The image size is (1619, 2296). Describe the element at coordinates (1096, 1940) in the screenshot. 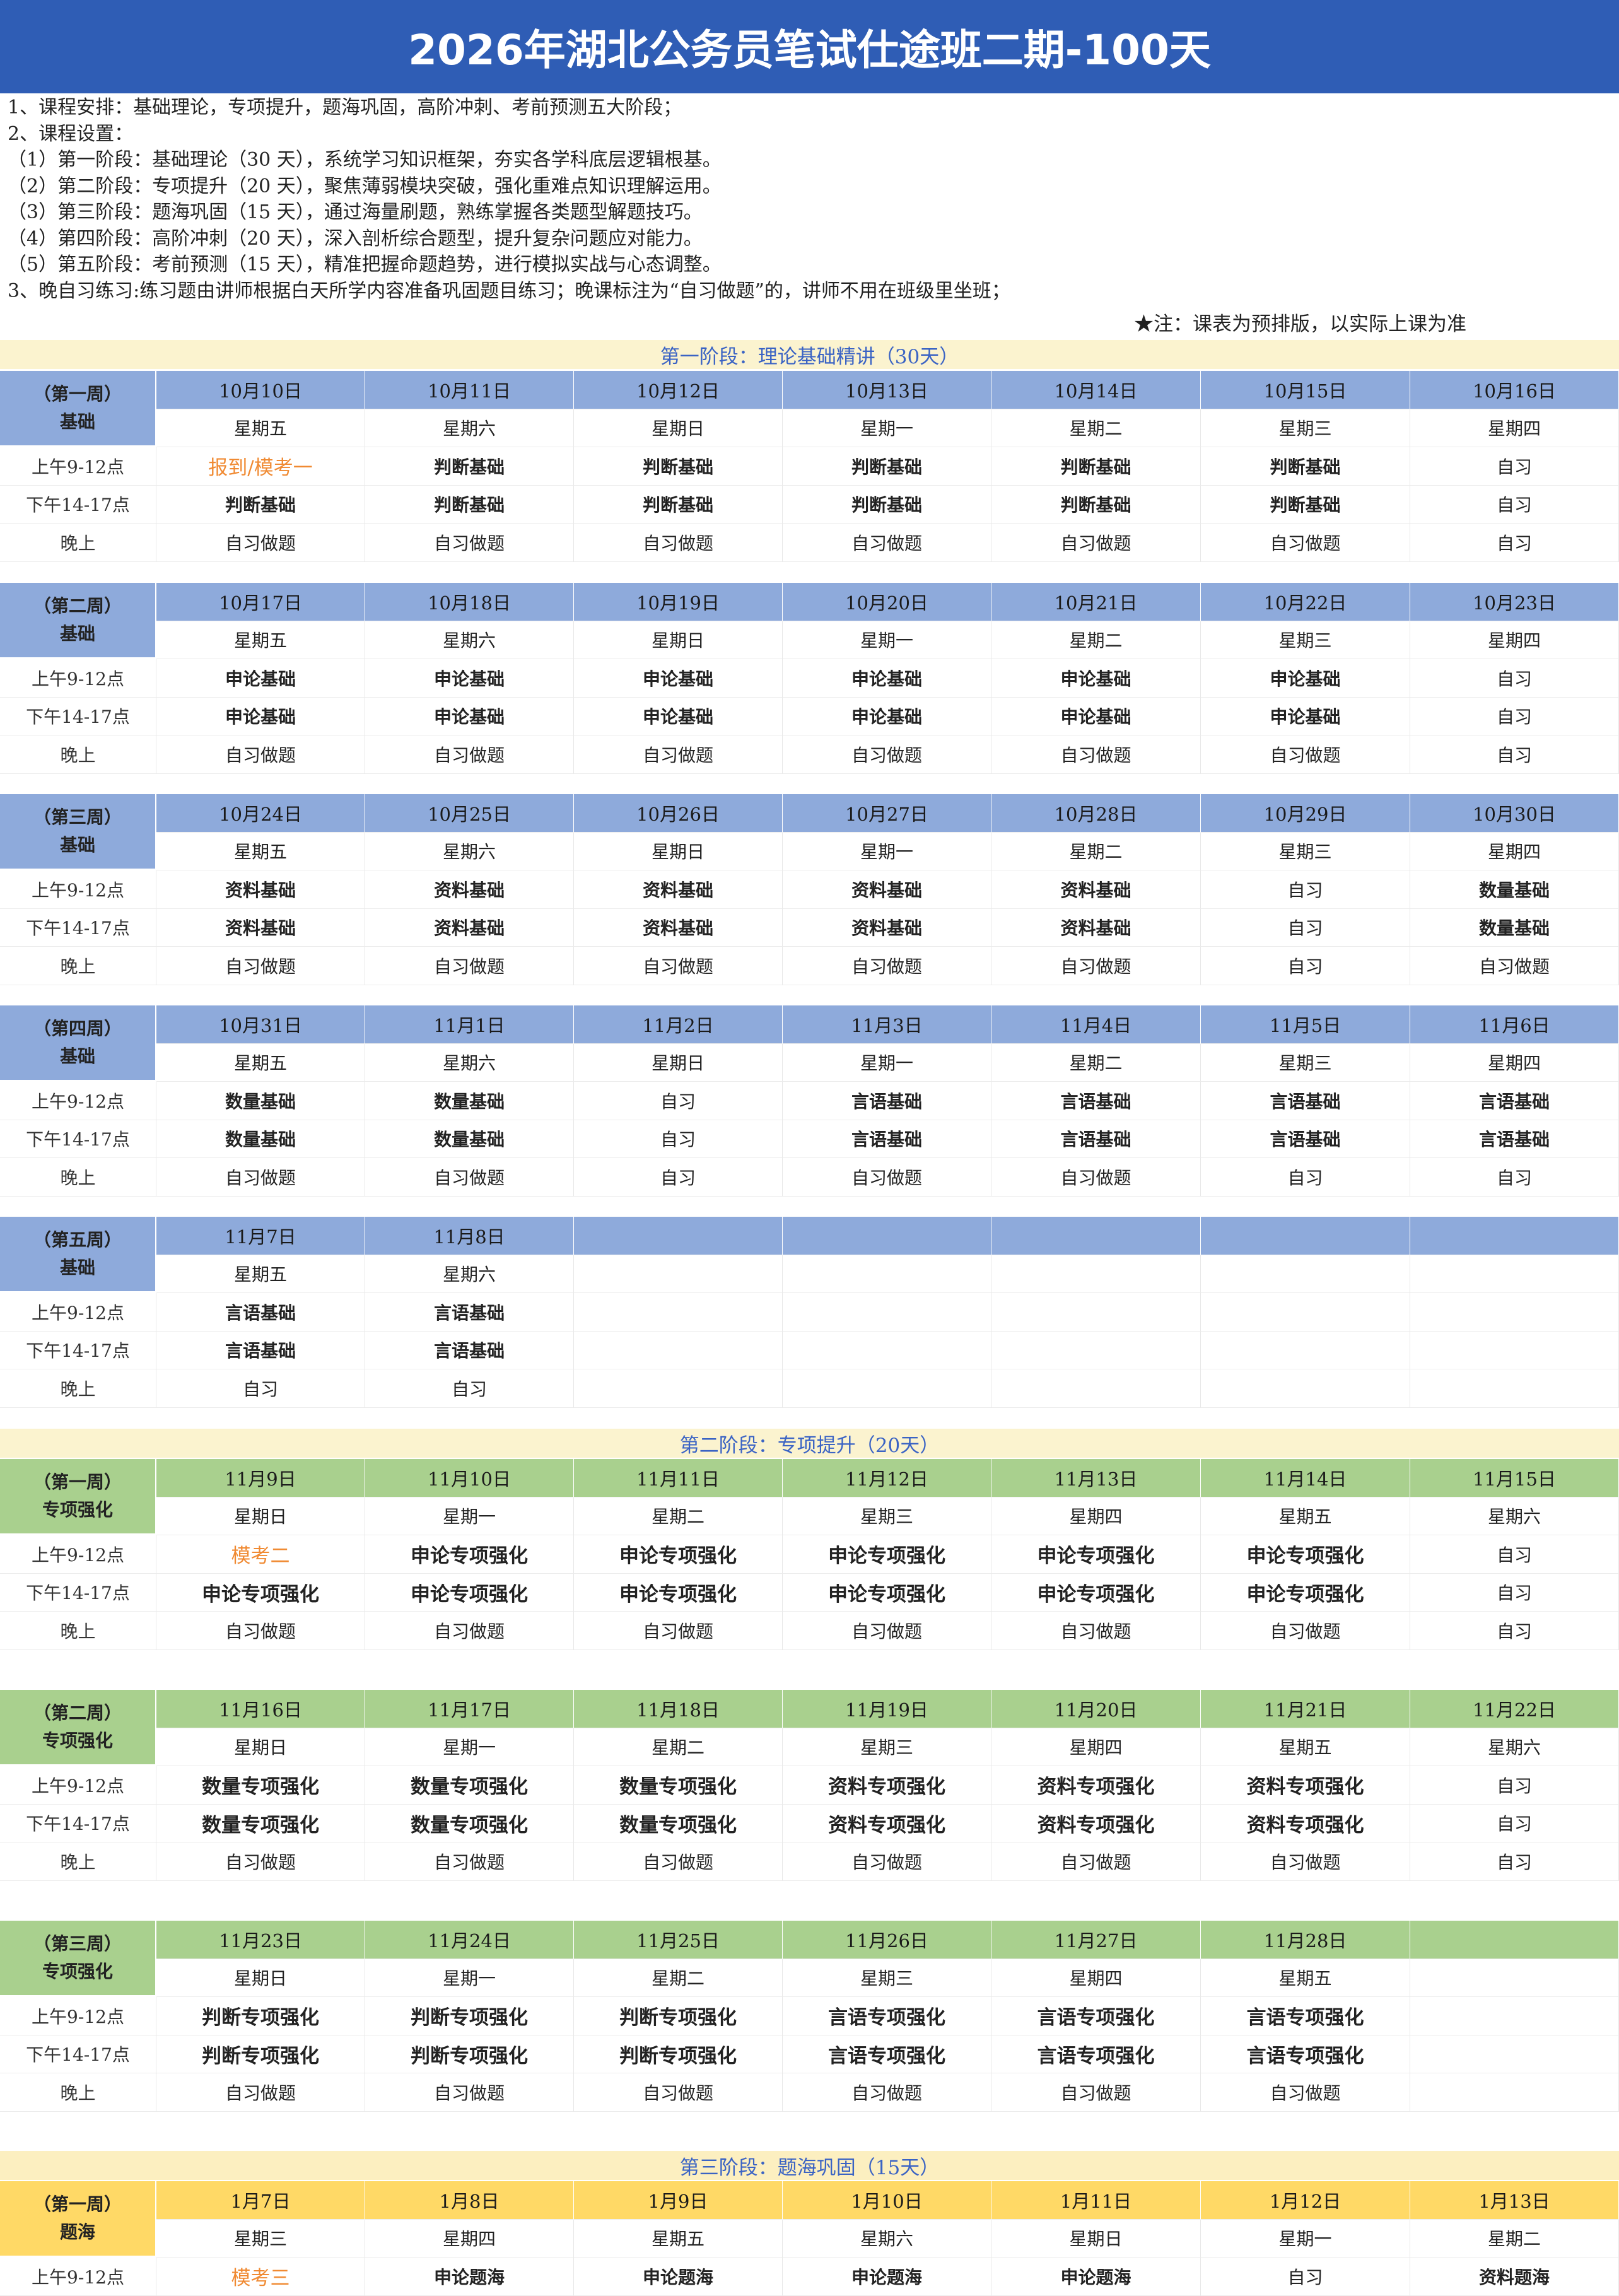

I see `date-cell: 11月27日` at that location.